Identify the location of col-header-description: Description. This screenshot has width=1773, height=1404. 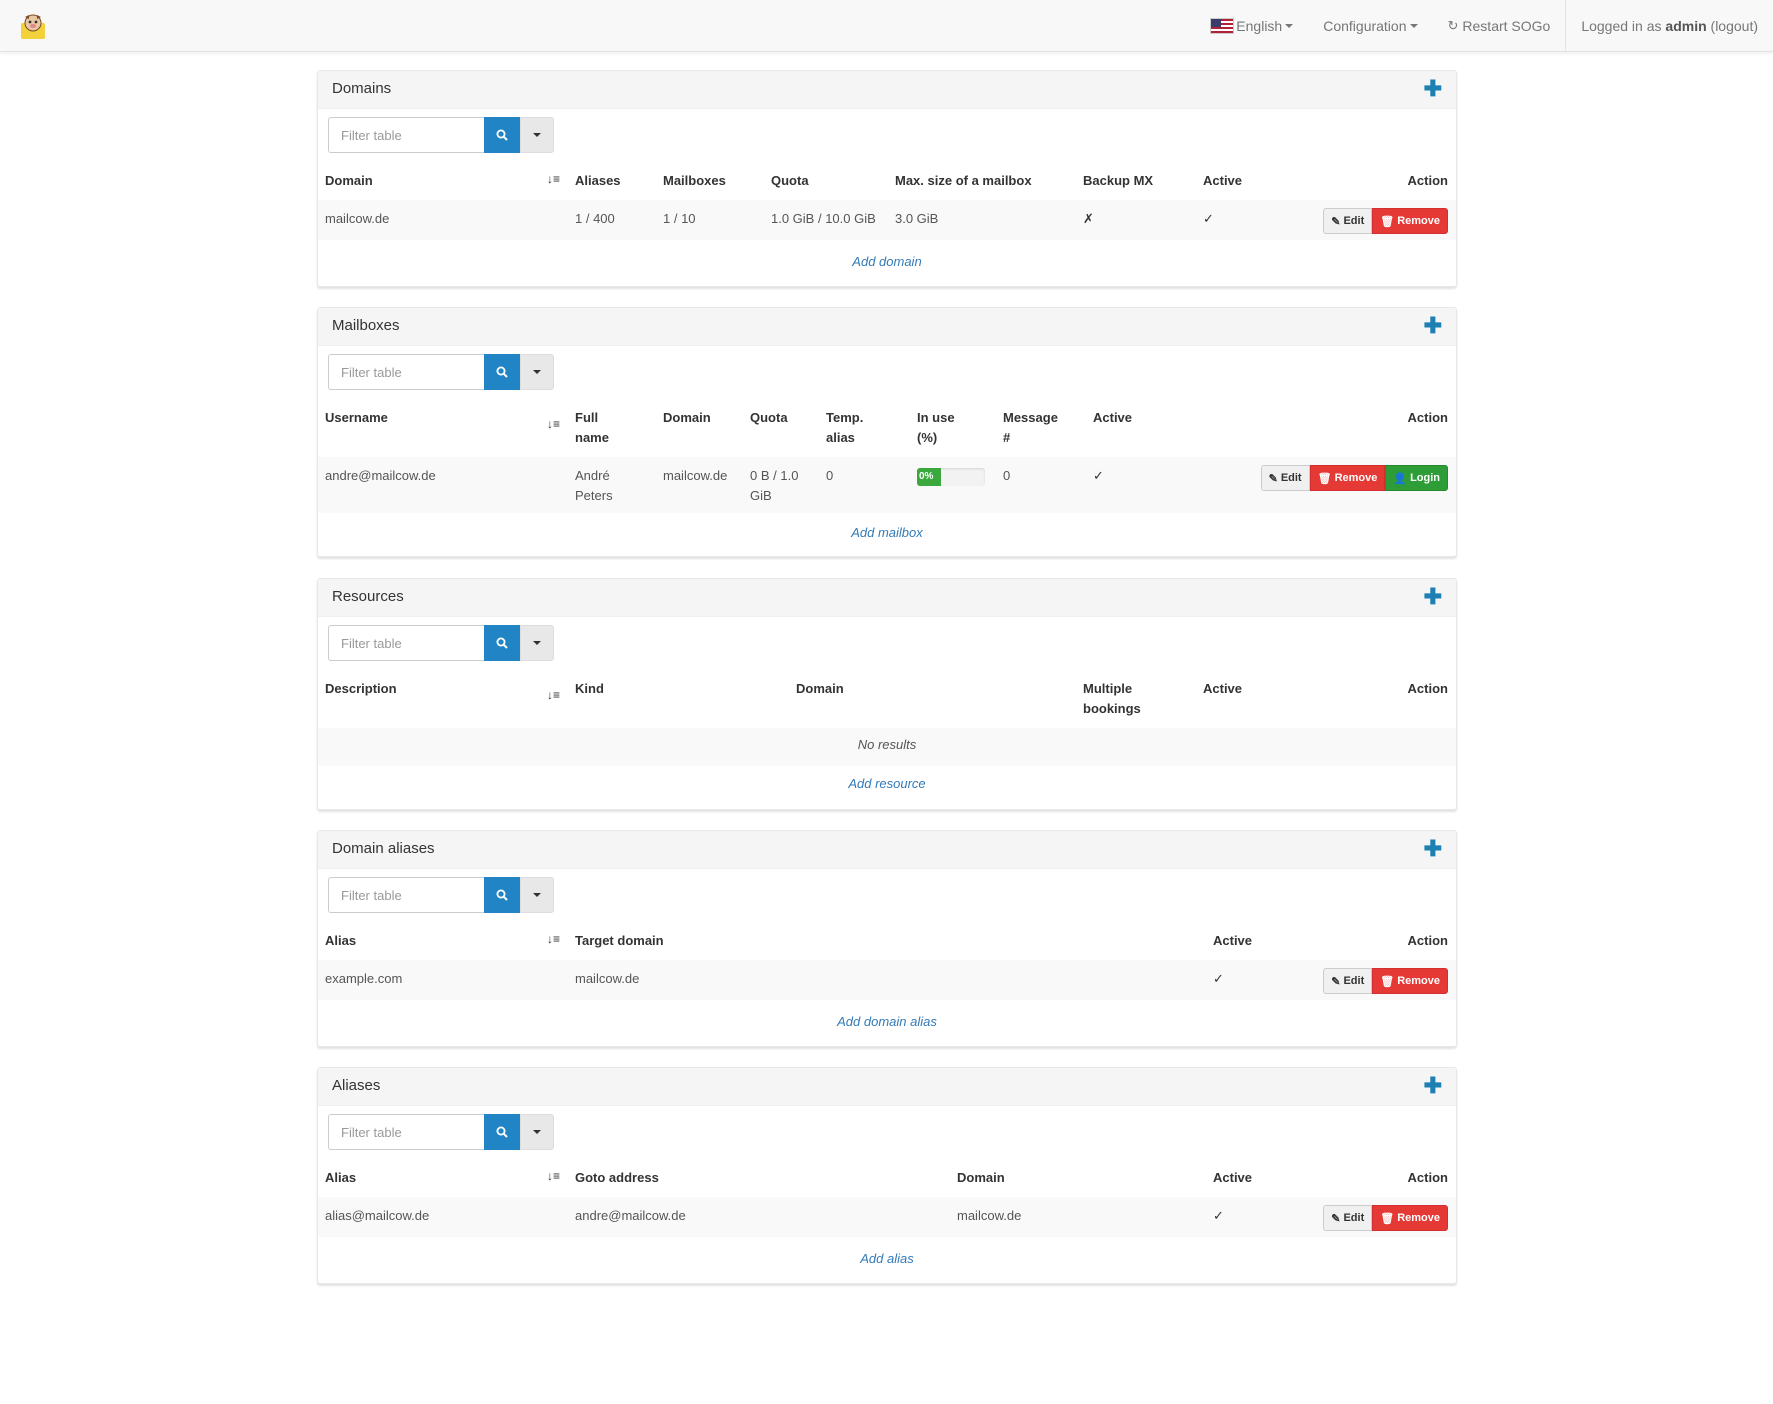
(361, 689).